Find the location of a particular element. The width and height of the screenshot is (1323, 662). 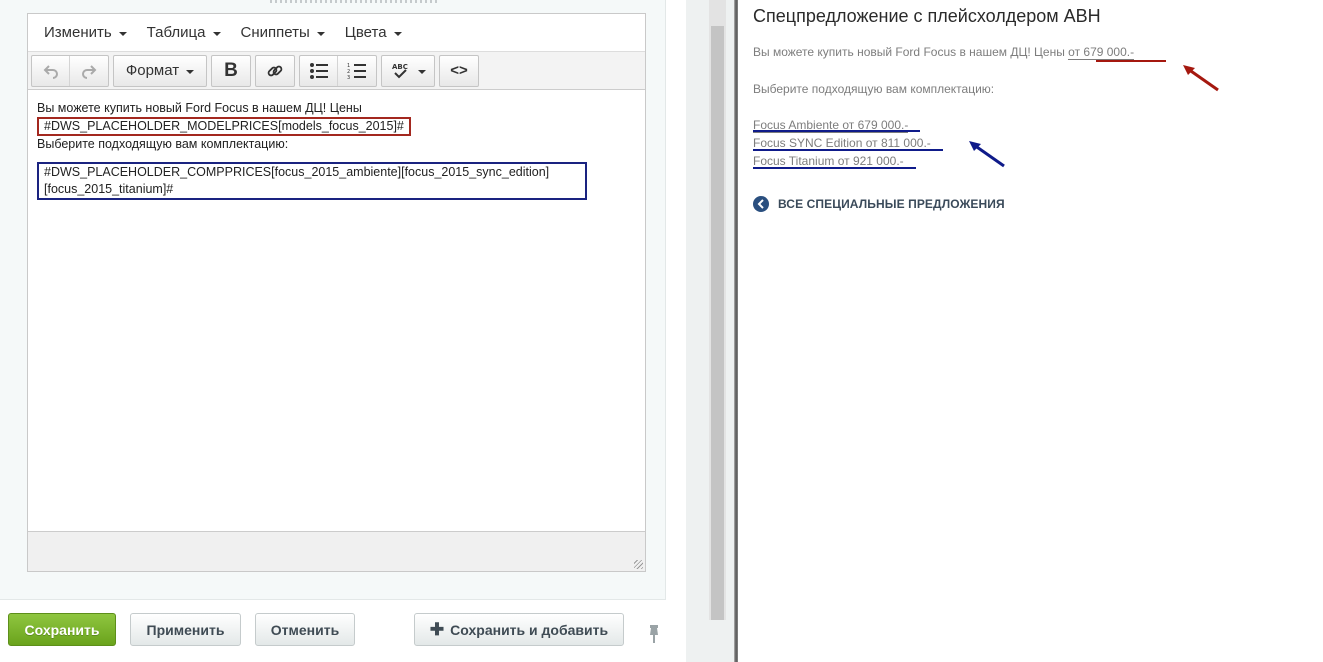

all-offers-label: ВСЕ СПЕЦИАЛЬНЫЕ ПРЕДЛОЖЕНИЯ is located at coordinates (891, 204).